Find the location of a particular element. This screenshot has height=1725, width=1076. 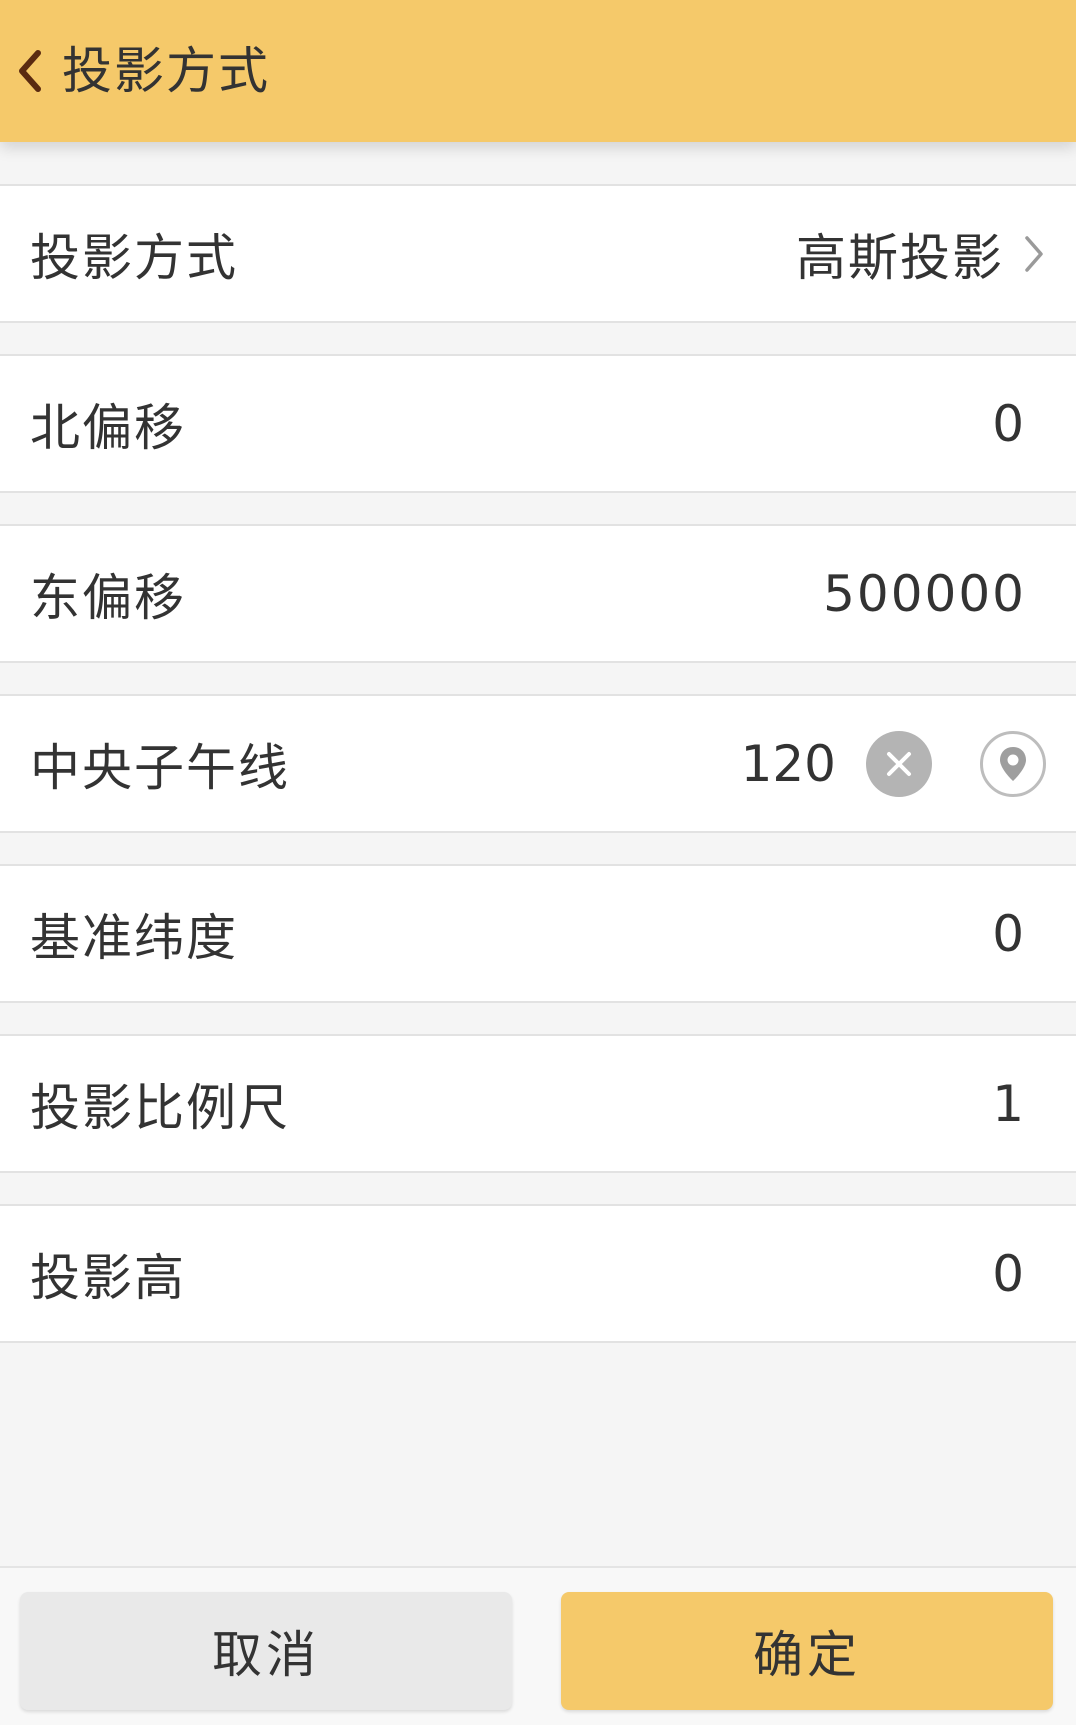

back-button is located at coordinates (30, 71).